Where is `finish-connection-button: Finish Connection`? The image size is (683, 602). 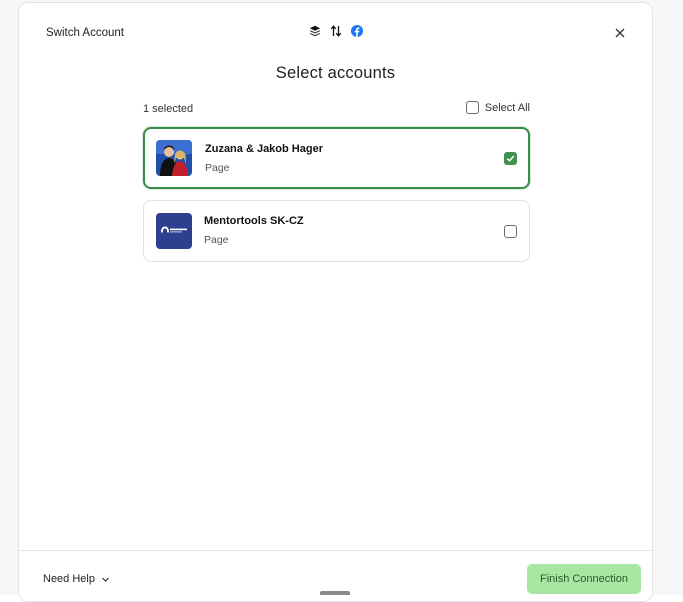 finish-connection-button: Finish Connection is located at coordinates (584, 579).